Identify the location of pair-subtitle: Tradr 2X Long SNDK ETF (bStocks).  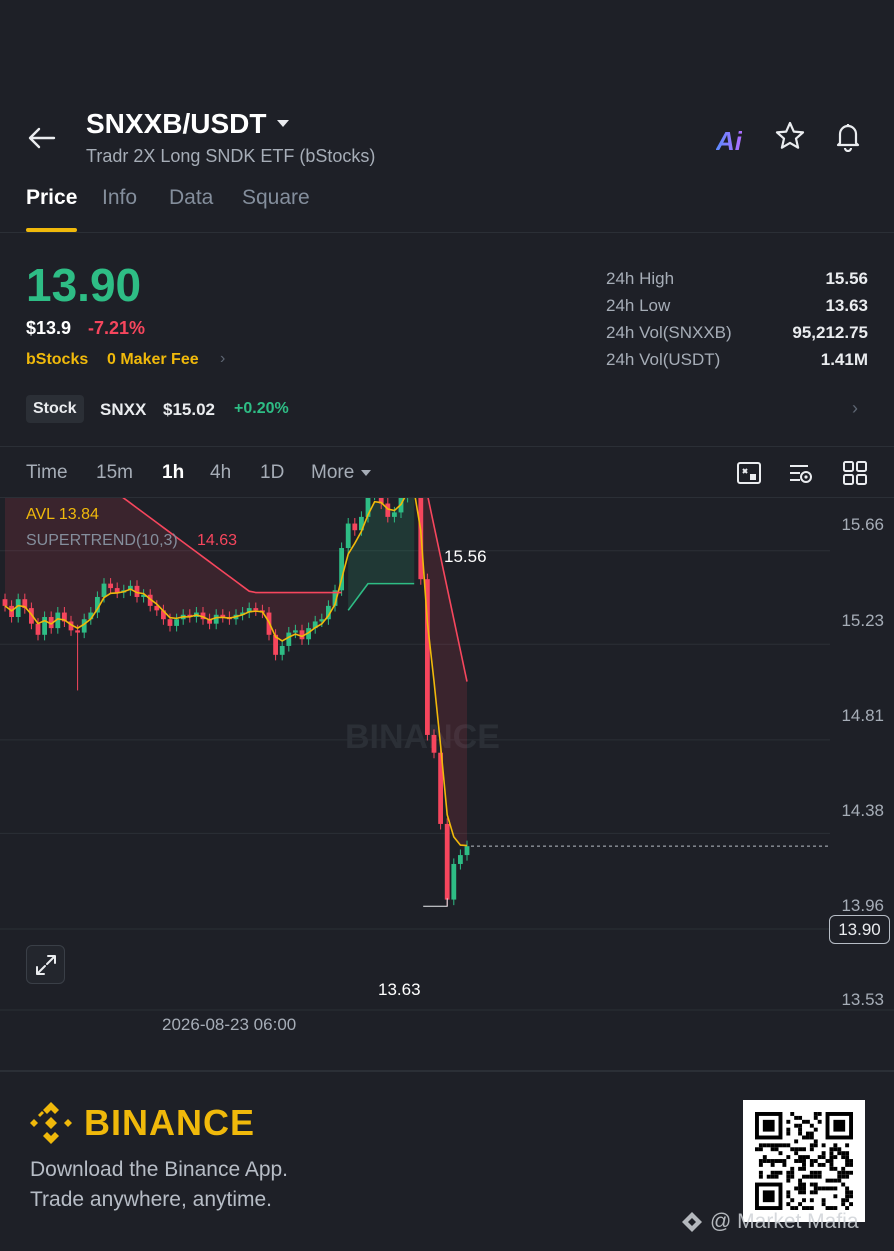
(231, 156).